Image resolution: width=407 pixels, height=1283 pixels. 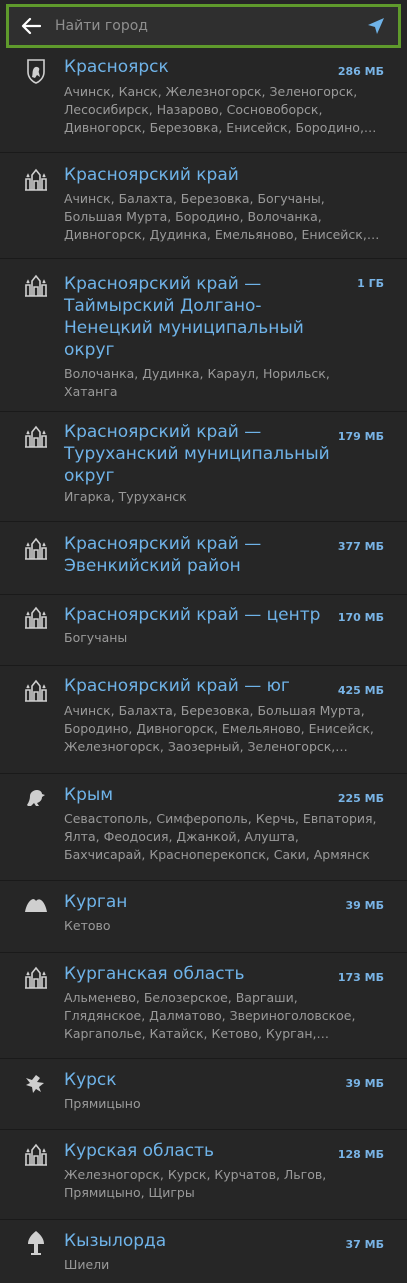 I want to click on region-cities: Прямицыно, so click(x=102, y=1103).